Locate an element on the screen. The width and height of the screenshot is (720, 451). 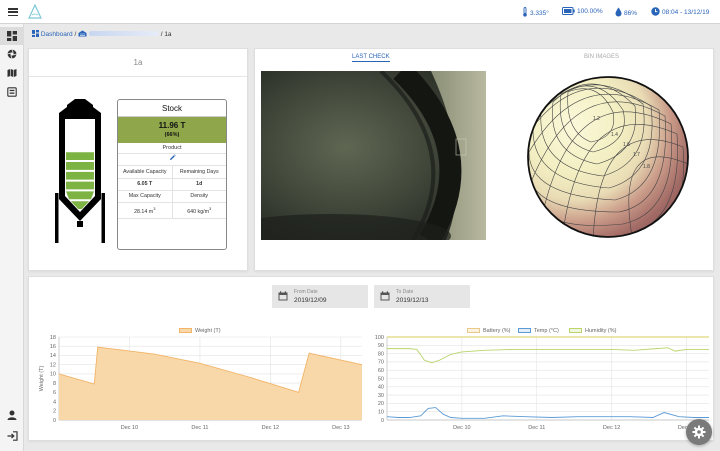
y-tick-label: 18 is located at coordinates (53, 338).